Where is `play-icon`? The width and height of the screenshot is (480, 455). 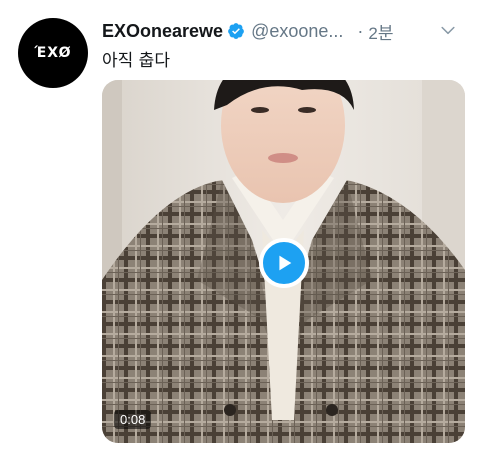
play-icon is located at coordinates (285, 263).